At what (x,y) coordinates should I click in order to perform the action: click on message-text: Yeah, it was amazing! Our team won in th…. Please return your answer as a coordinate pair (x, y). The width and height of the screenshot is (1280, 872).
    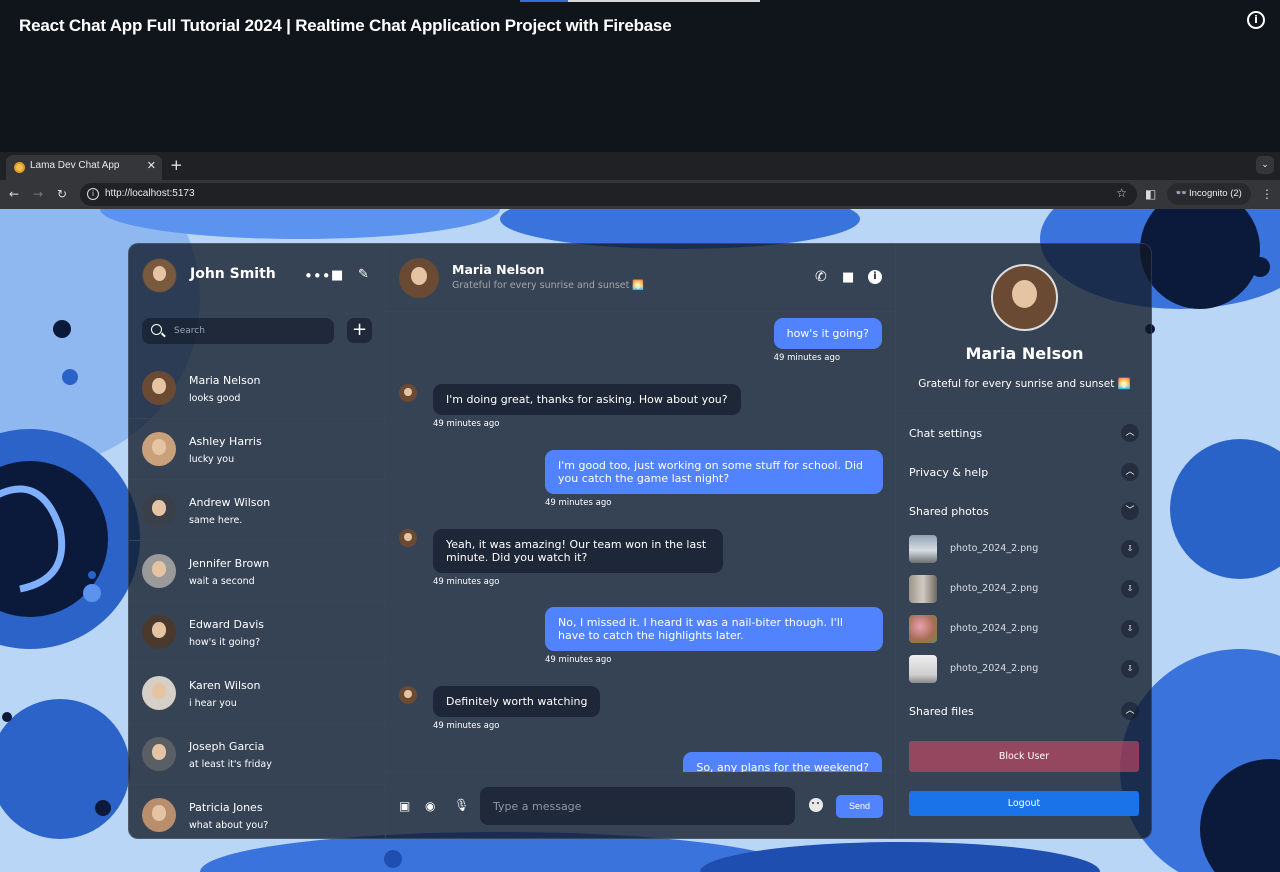
    Looking at the image, I should click on (578, 551).